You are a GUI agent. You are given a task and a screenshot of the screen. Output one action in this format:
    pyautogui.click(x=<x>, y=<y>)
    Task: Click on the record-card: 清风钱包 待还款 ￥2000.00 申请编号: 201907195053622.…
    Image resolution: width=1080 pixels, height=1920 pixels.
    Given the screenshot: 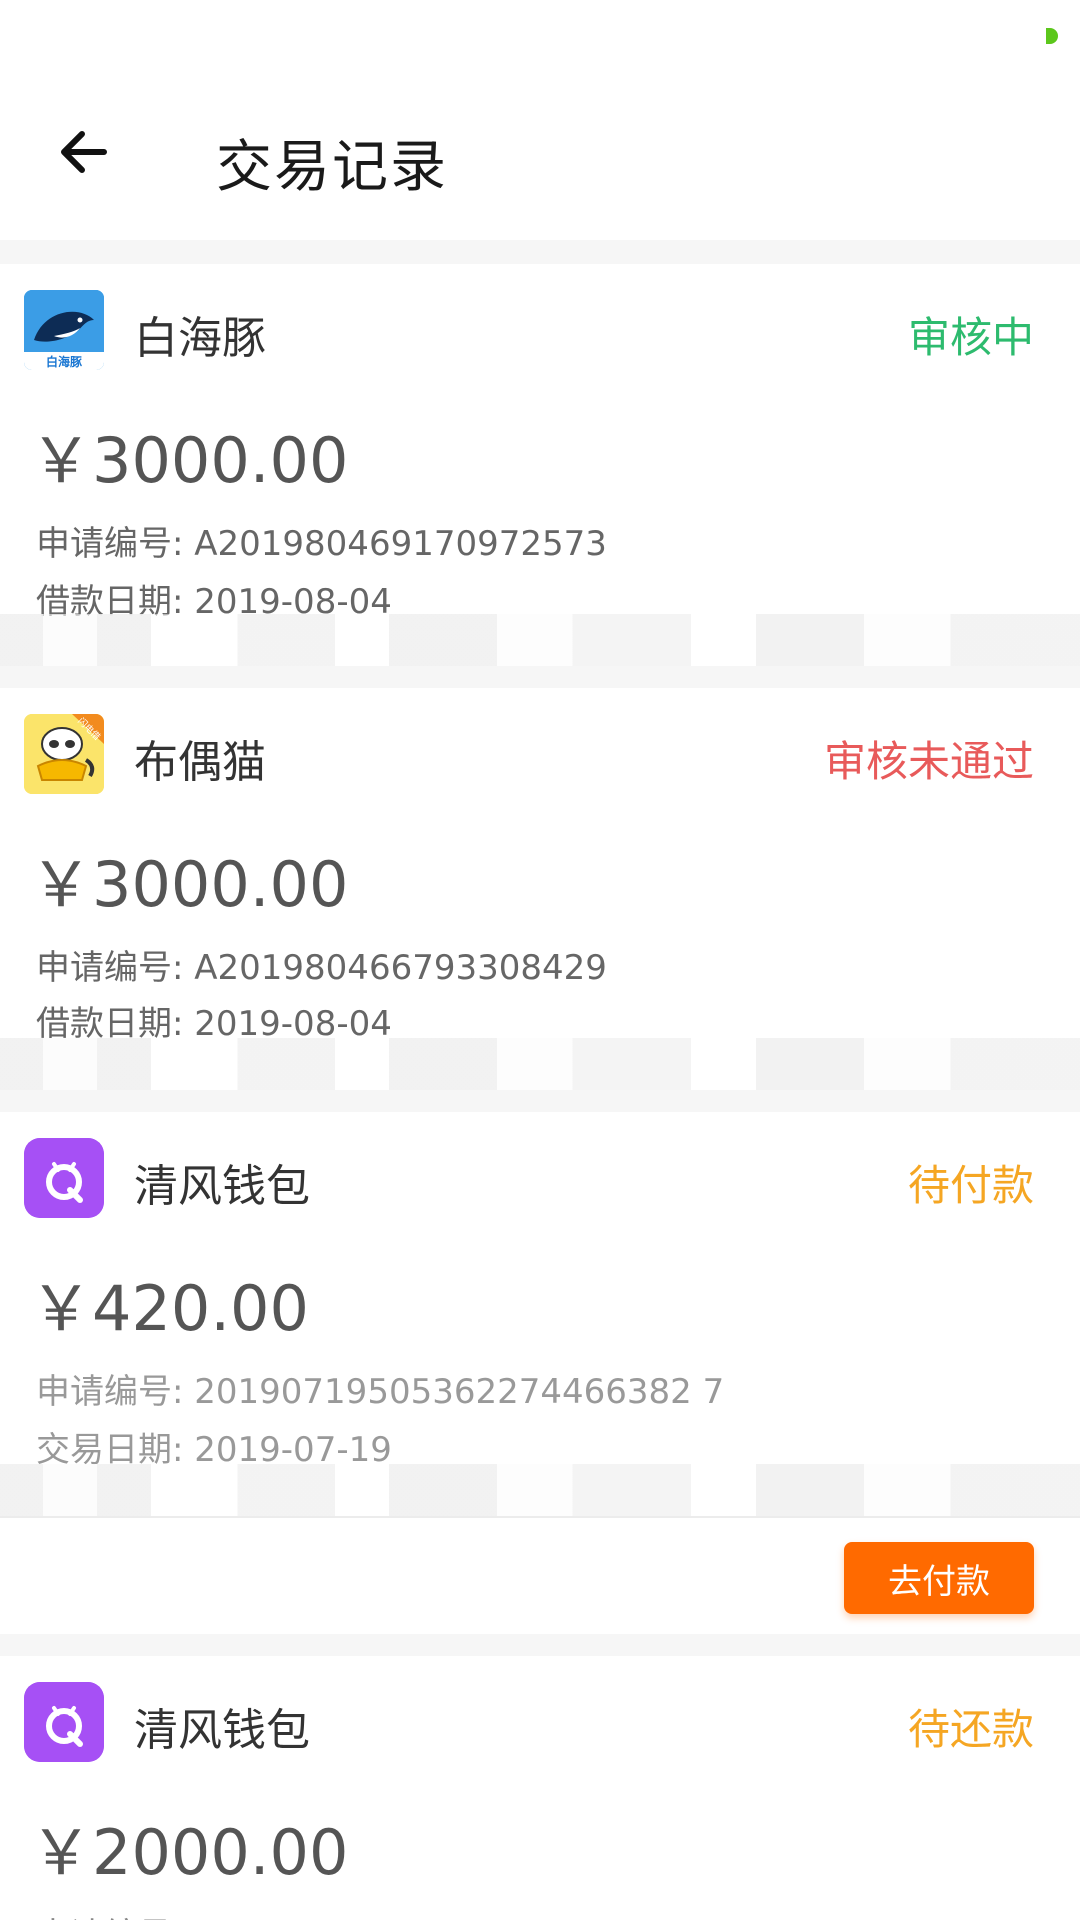 What is the action you would take?
    pyautogui.click(x=540, y=1788)
    